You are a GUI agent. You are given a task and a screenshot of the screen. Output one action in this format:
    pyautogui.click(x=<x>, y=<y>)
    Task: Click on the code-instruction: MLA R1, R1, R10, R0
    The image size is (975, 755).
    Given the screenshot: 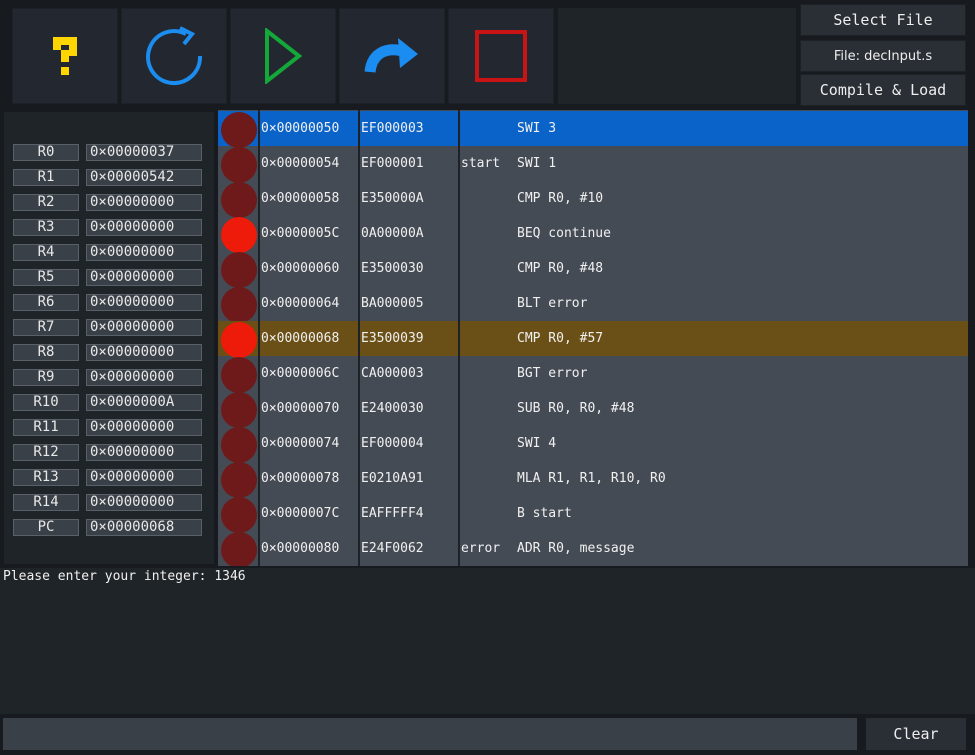 What is the action you would take?
    pyautogui.click(x=591, y=478)
    